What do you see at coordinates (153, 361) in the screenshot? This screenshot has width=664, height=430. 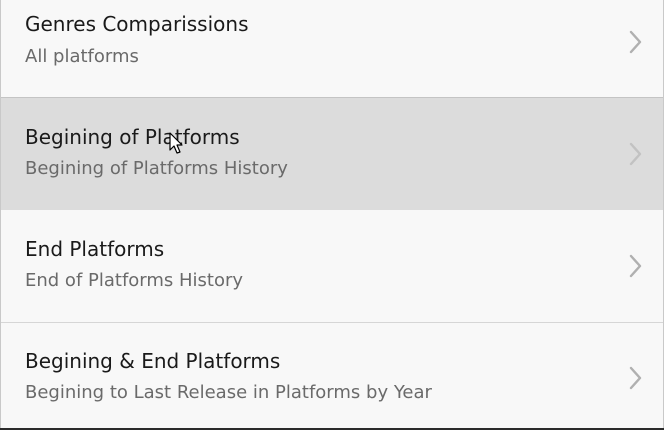 I see `list-item-title: Begining & End Platforms` at bounding box center [153, 361].